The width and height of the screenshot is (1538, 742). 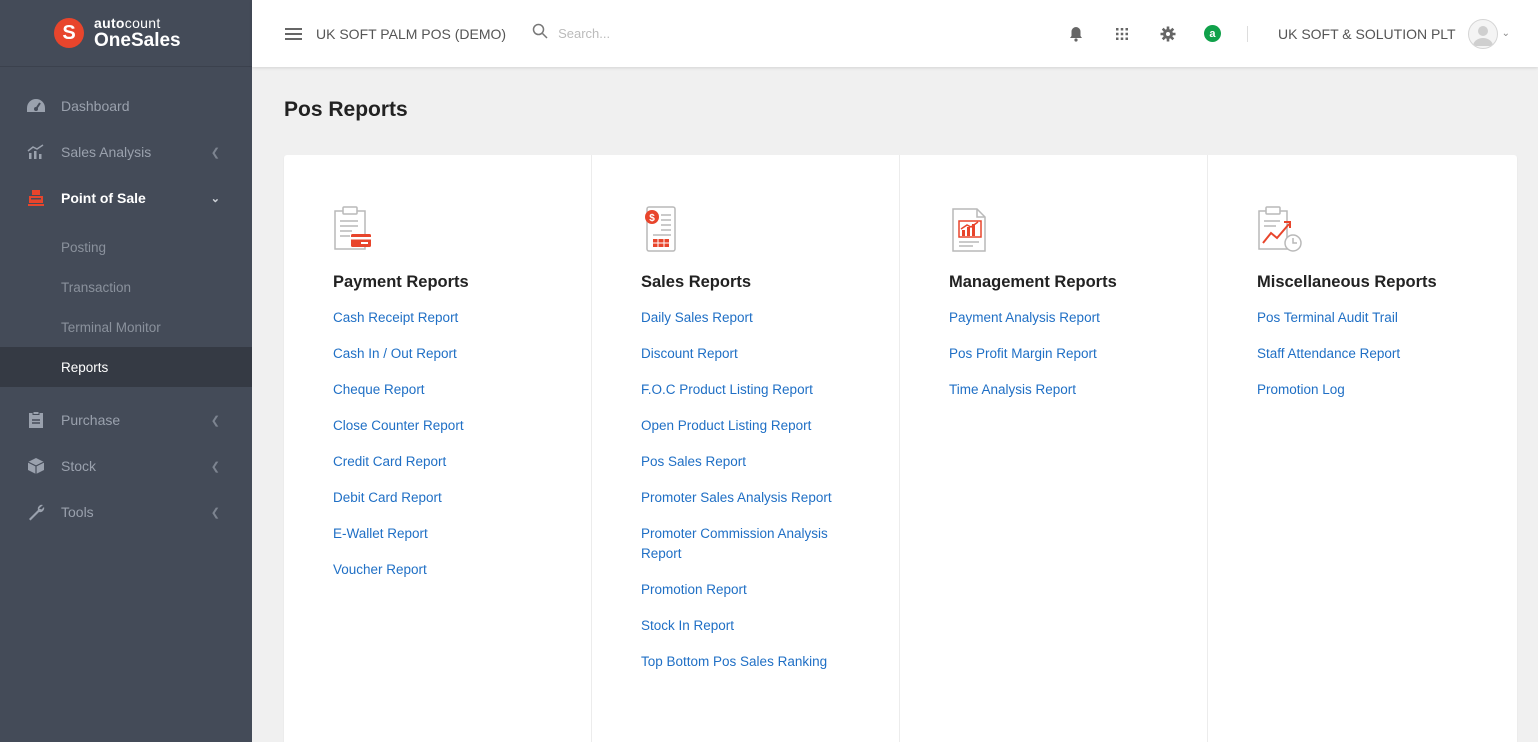 I want to click on sidebar-nav-lower: Purchase ❮ Stock ❮ Tools ❮, so click(x=126, y=466).